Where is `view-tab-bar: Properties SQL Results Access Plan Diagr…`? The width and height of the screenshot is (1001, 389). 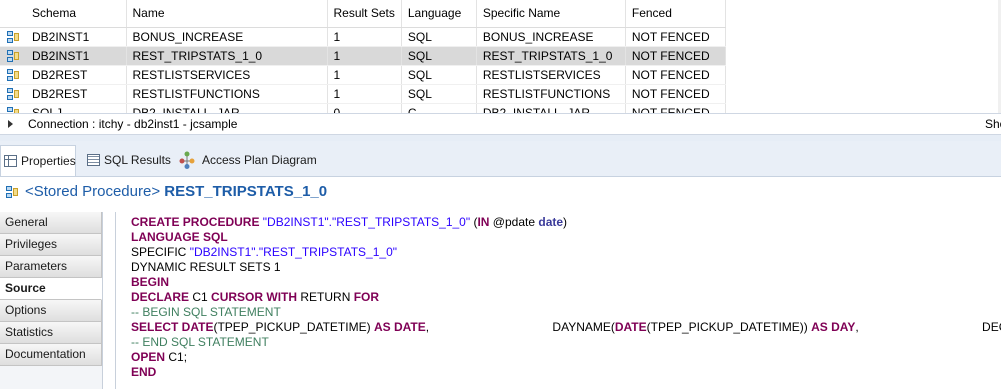
view-tab-bar: Properties SQL Results Access Plan Diagr… is located at coordinates (500, 159).